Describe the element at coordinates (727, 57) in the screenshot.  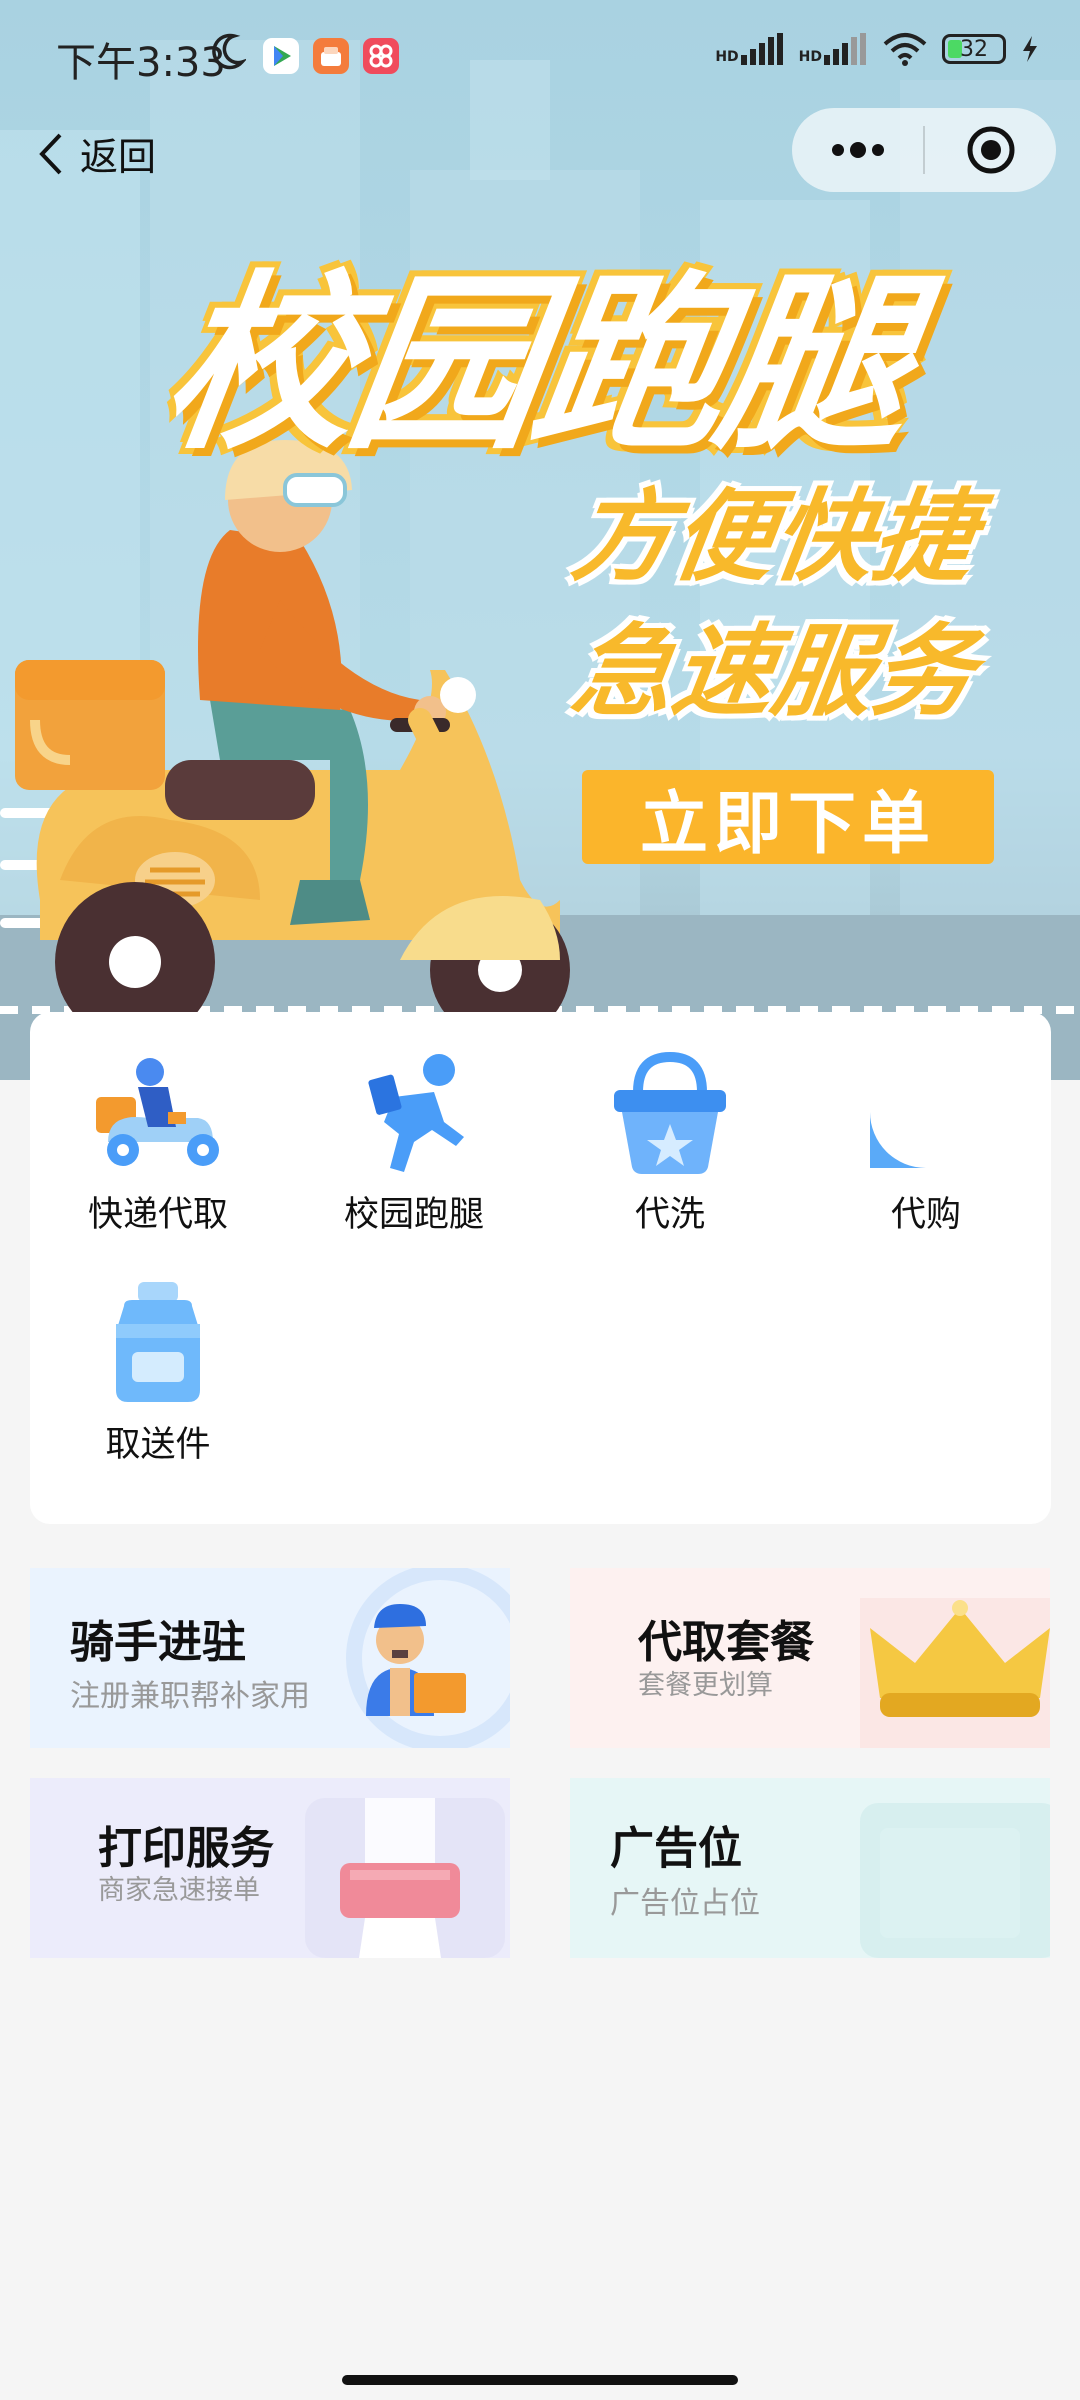
I see `hd-label: HD` at that location.